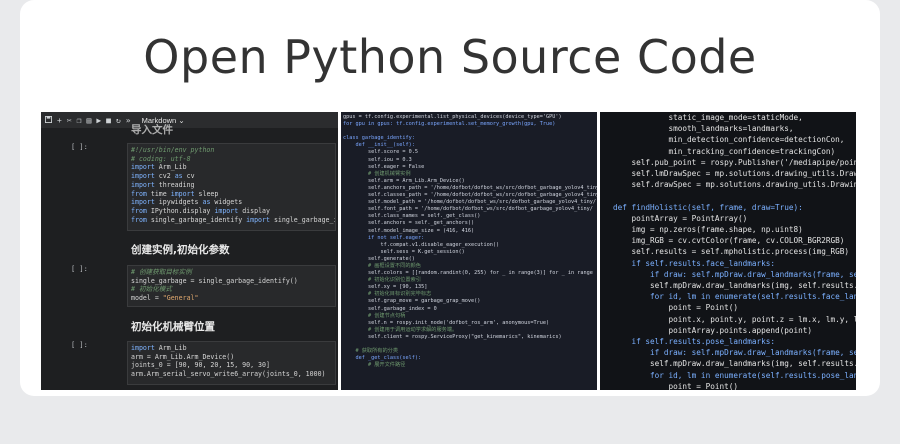  What do you see at coordinates (374, 365) in the screenshot?
I see `code-line: # 展开文件路径` at bounding box center [374, 365].